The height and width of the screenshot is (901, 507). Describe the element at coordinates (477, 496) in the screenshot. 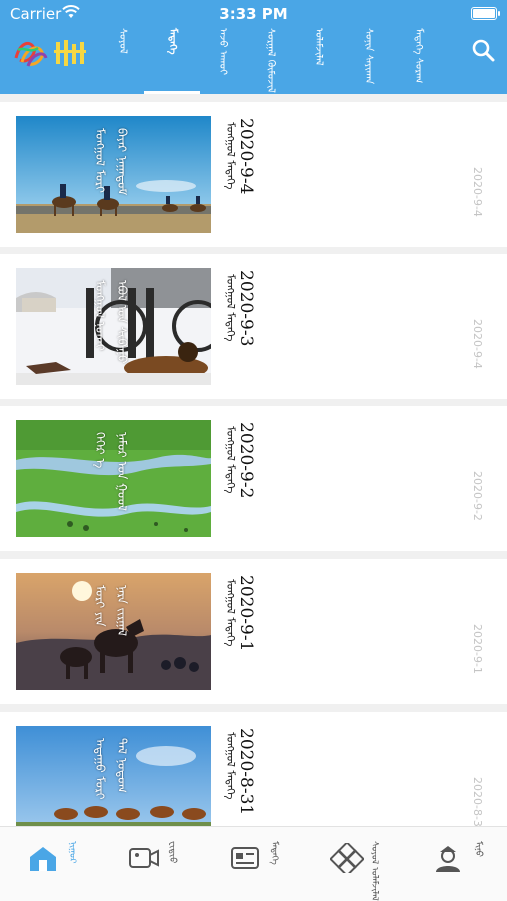

I see `article-date: 2020-9-2` at that location.